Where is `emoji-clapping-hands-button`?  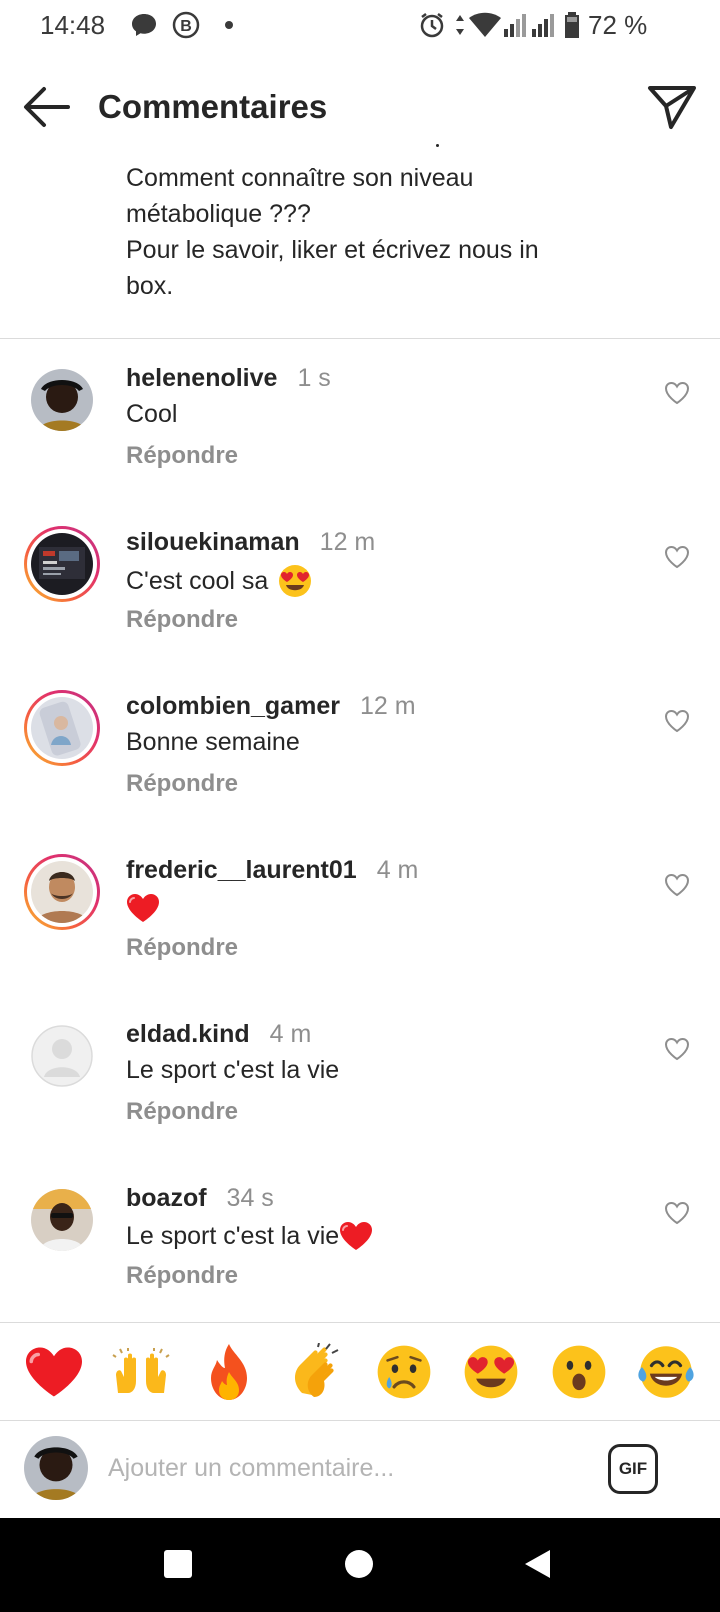 emoji-clapping-hands-button is located at coordinates (316, 1372).